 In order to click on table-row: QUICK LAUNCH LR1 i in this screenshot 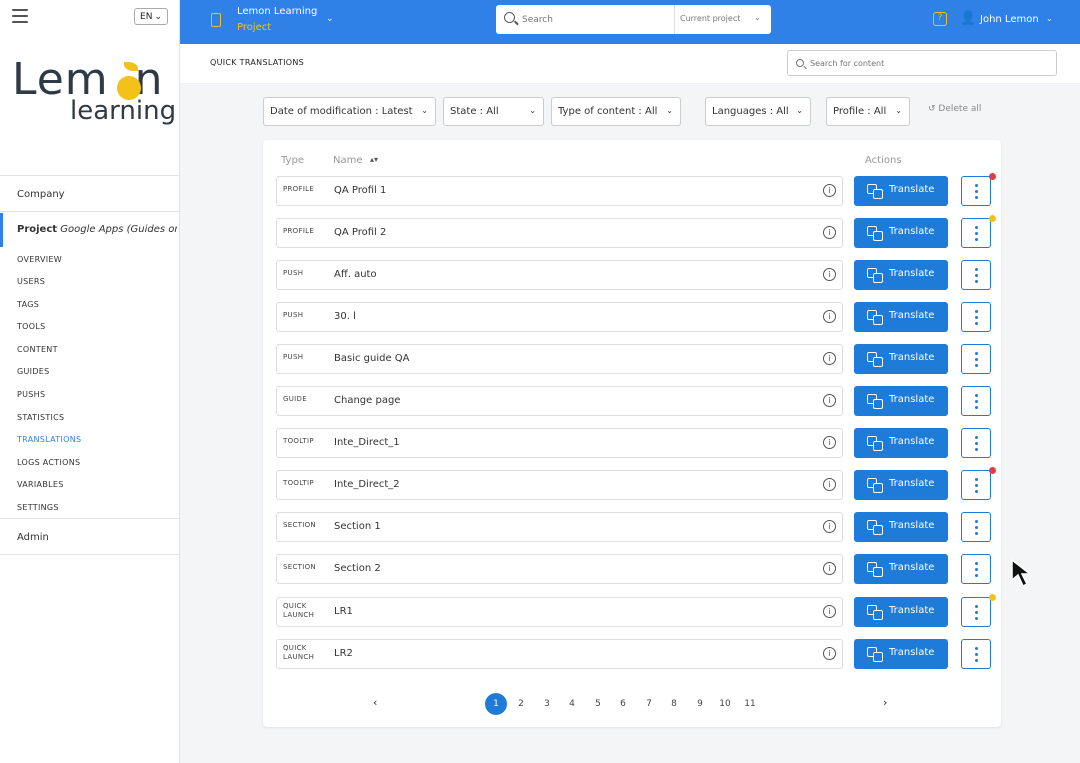, I will do `click(559, 612)`.